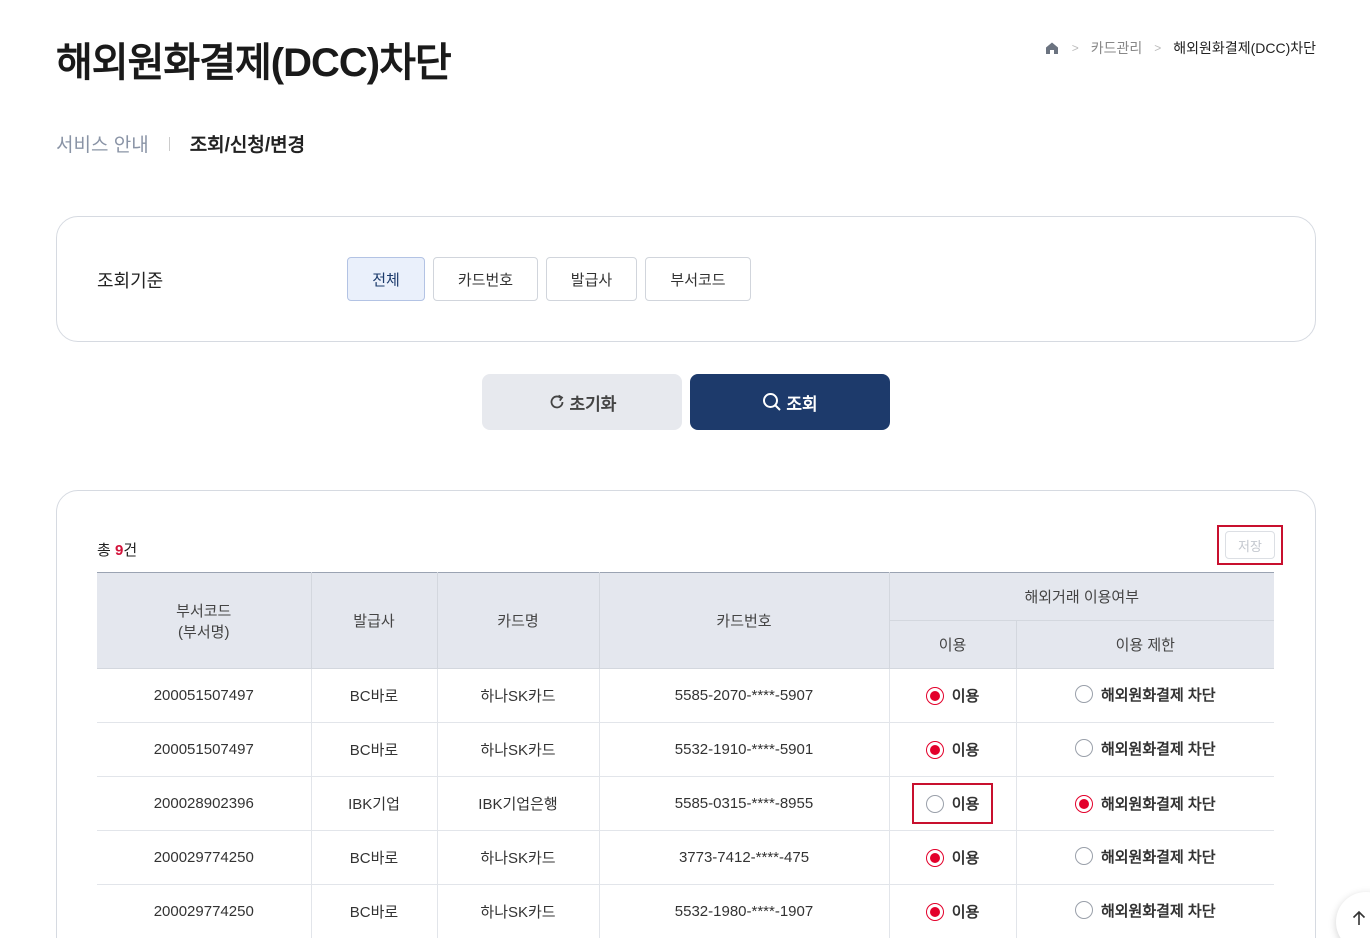 The width and height of the screenshot is (1370, 938). What do you see at coordinates (1244, 48) in the screenshot?
I see `breadcrumb-current: 해외원화결제(DCC)차단` at bounding box center [1244, 48].